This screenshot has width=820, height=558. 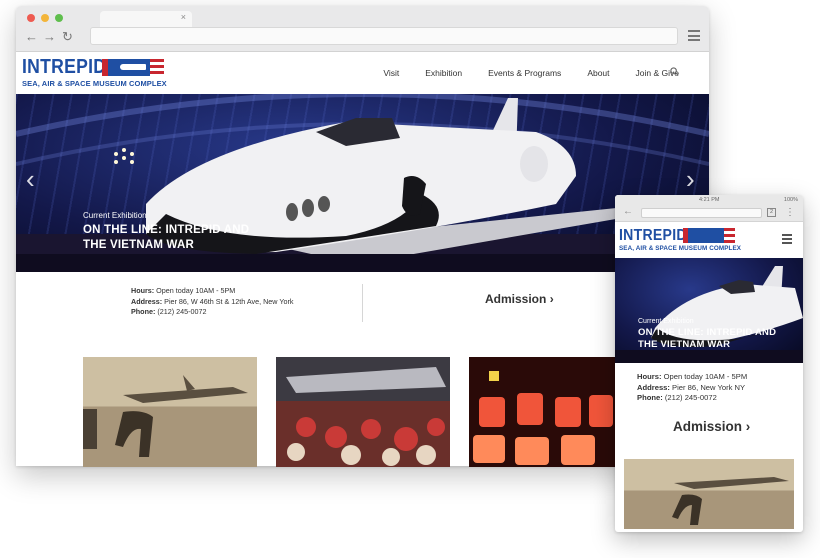 I want to click on close-window-button, so click(x=31, y=18).